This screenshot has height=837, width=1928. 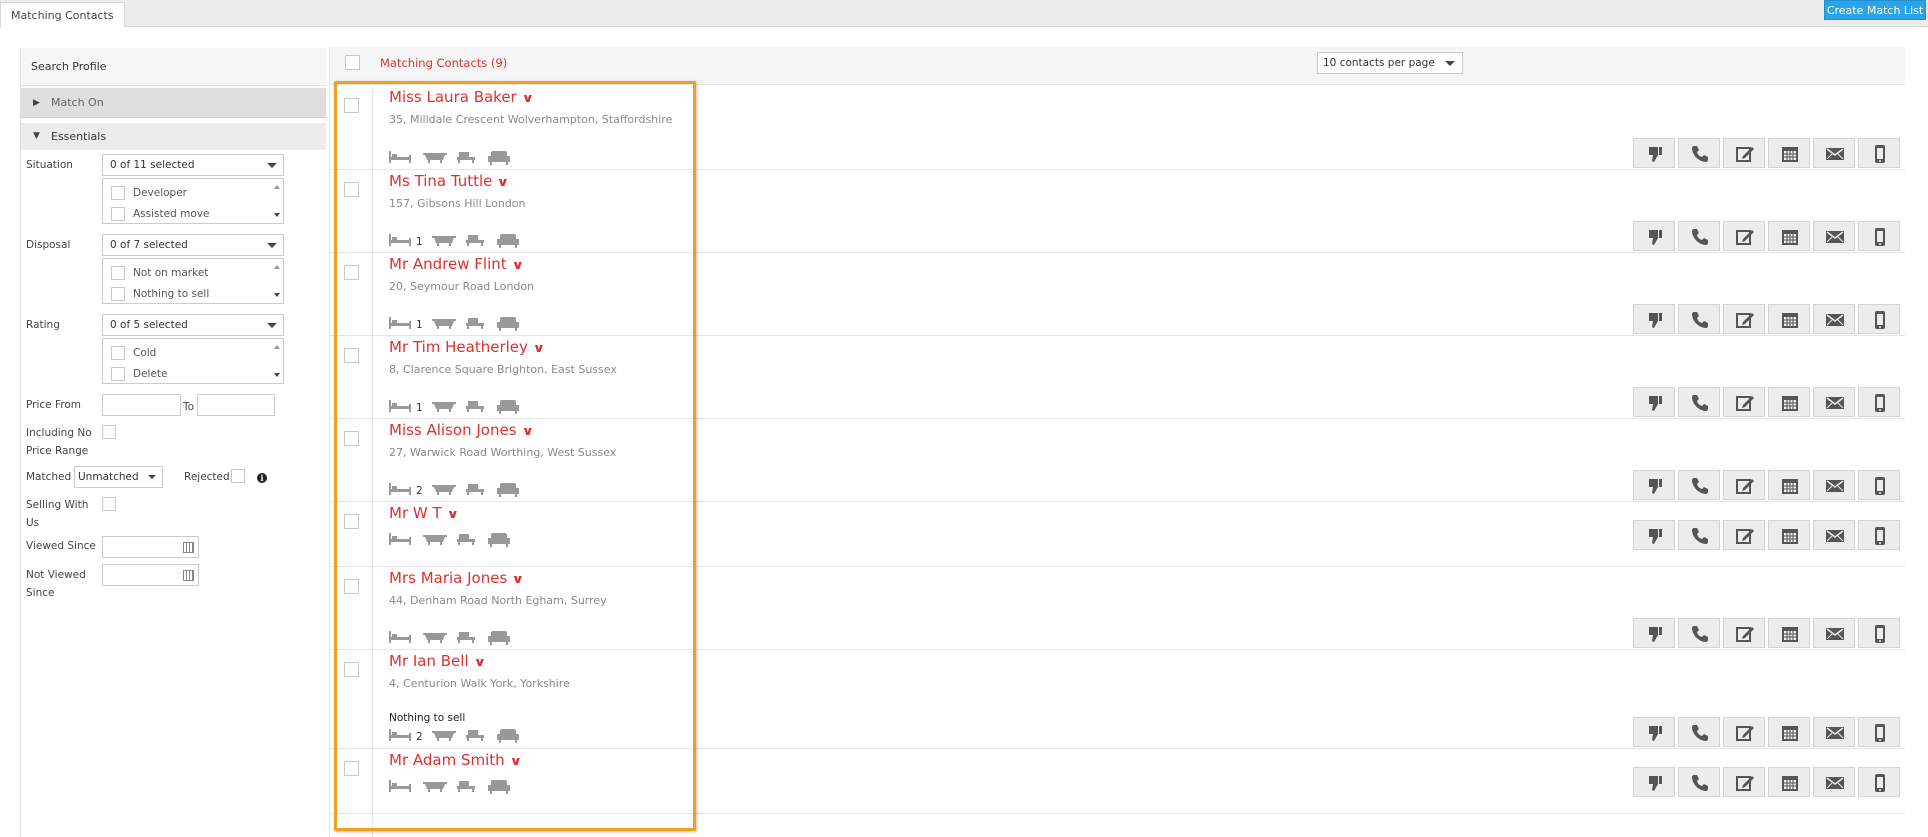 I want to click on matched-select: Unmatched, so click(x=118, y=477).